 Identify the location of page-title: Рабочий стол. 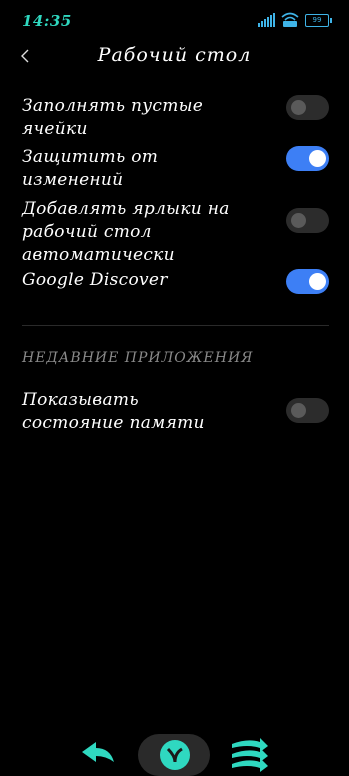
(174, 55).